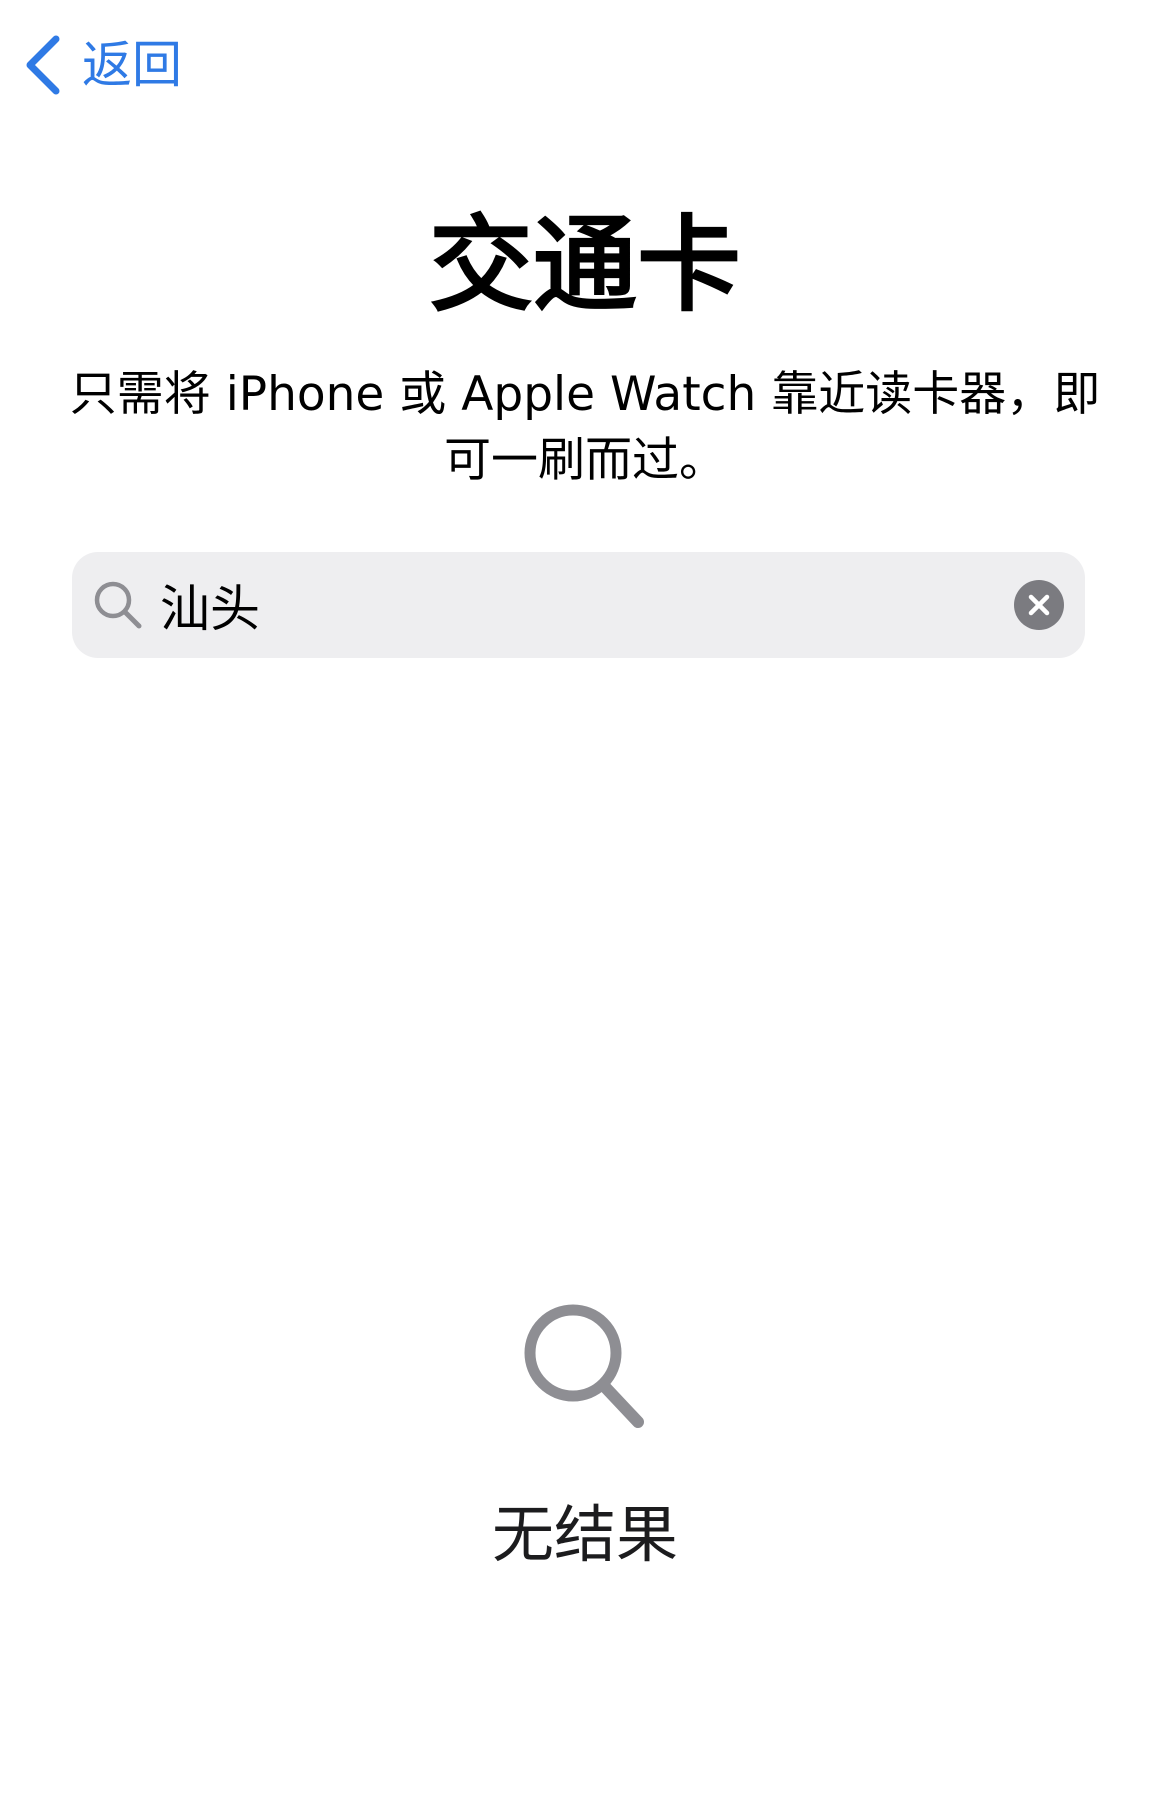 The width and height of the screenshot is (1170, 1814). I want to click on no-results-message: 无结果, so click(584, 1534).